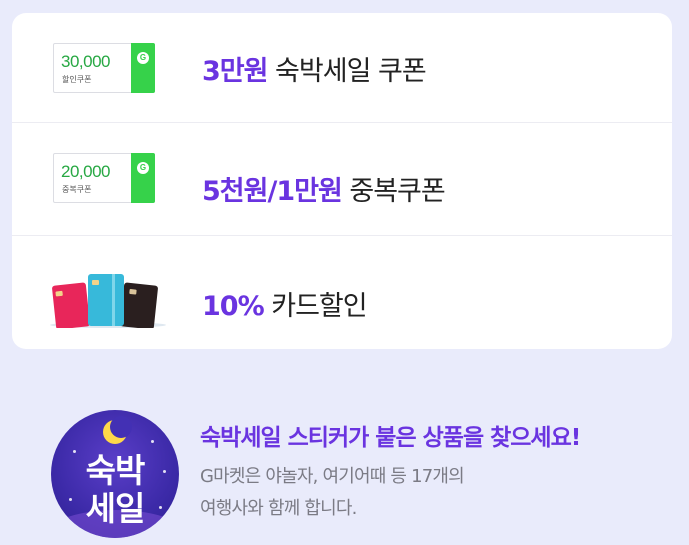 The image size is (689, 545). I want to click on benefit-text: 중복쿠폰, so click(393, 191).